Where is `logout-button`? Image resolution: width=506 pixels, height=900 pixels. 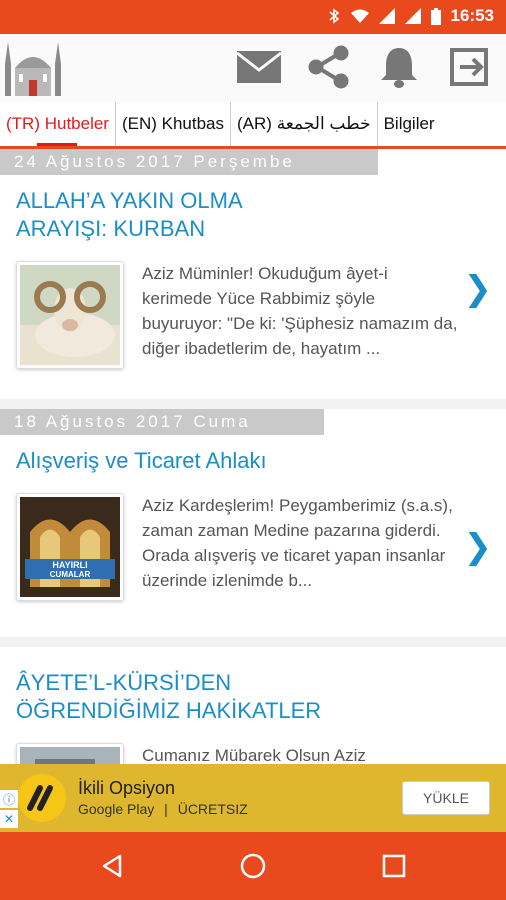 logout-button is located at coordinates (469, 67).